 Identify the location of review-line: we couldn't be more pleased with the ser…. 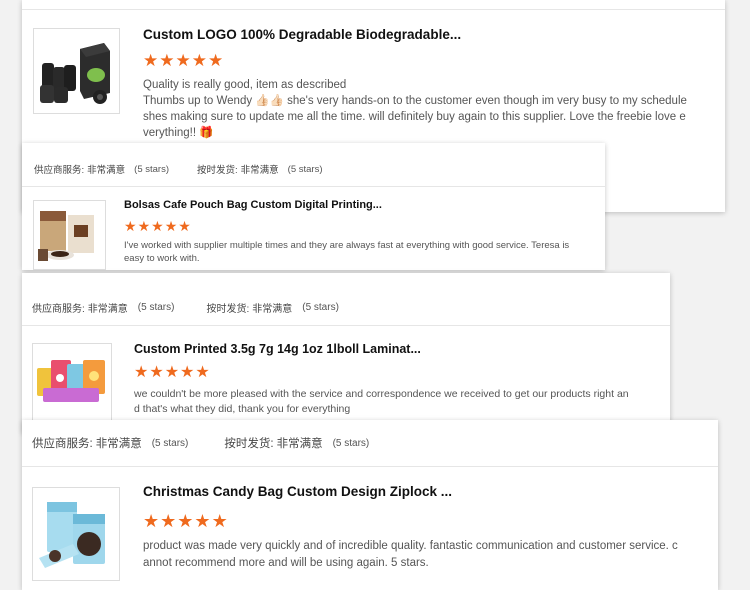
(381, 394).